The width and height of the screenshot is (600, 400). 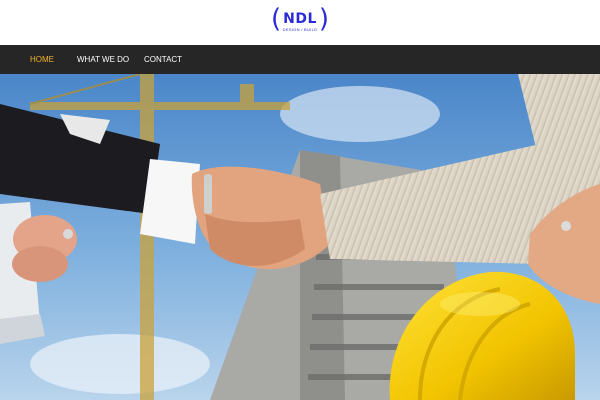 I want to click on ndl-logo: ( NDL DESIGN / BUILD ), so click(x=300, y=19).